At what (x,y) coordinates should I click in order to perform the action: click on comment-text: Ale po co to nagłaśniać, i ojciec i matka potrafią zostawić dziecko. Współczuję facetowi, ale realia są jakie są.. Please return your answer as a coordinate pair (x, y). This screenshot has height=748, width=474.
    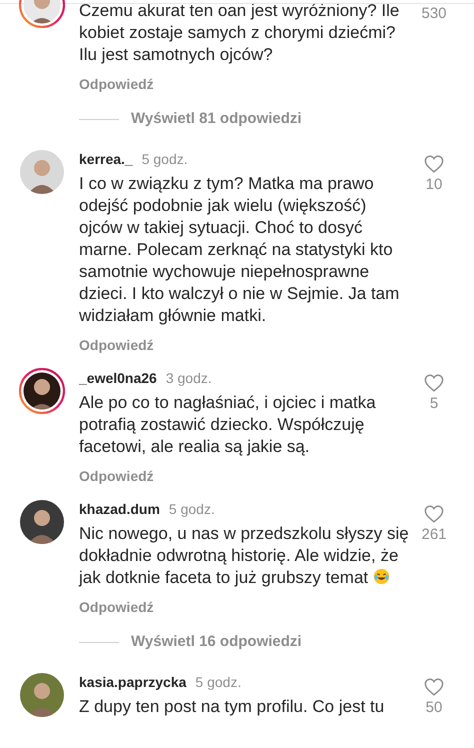
    Looking at the image, I should click on (228, 425).